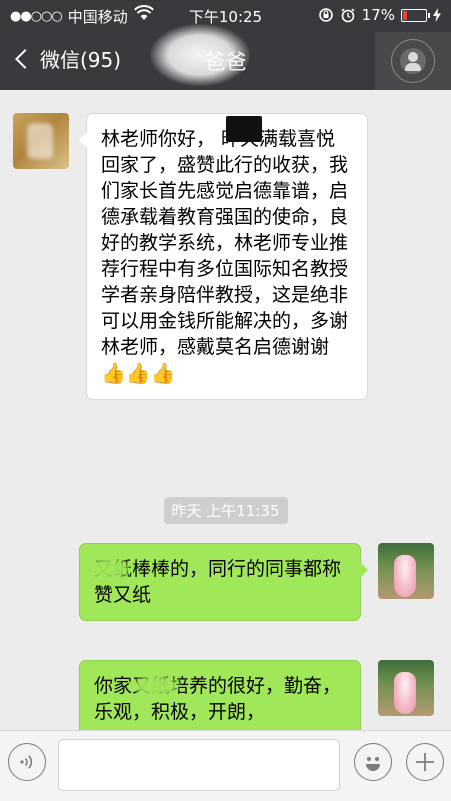 This screenshot has height=801, width=451. I want to click on chat-info-button, so click(413, 61).